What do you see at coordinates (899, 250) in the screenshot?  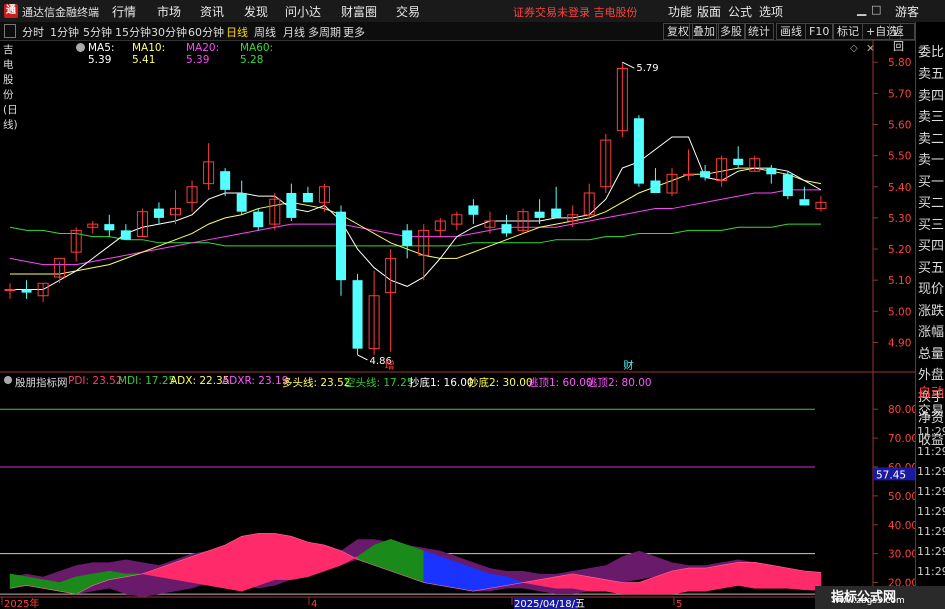 I see `price-tick-label: 5.20` at bounding box center [899, 250].